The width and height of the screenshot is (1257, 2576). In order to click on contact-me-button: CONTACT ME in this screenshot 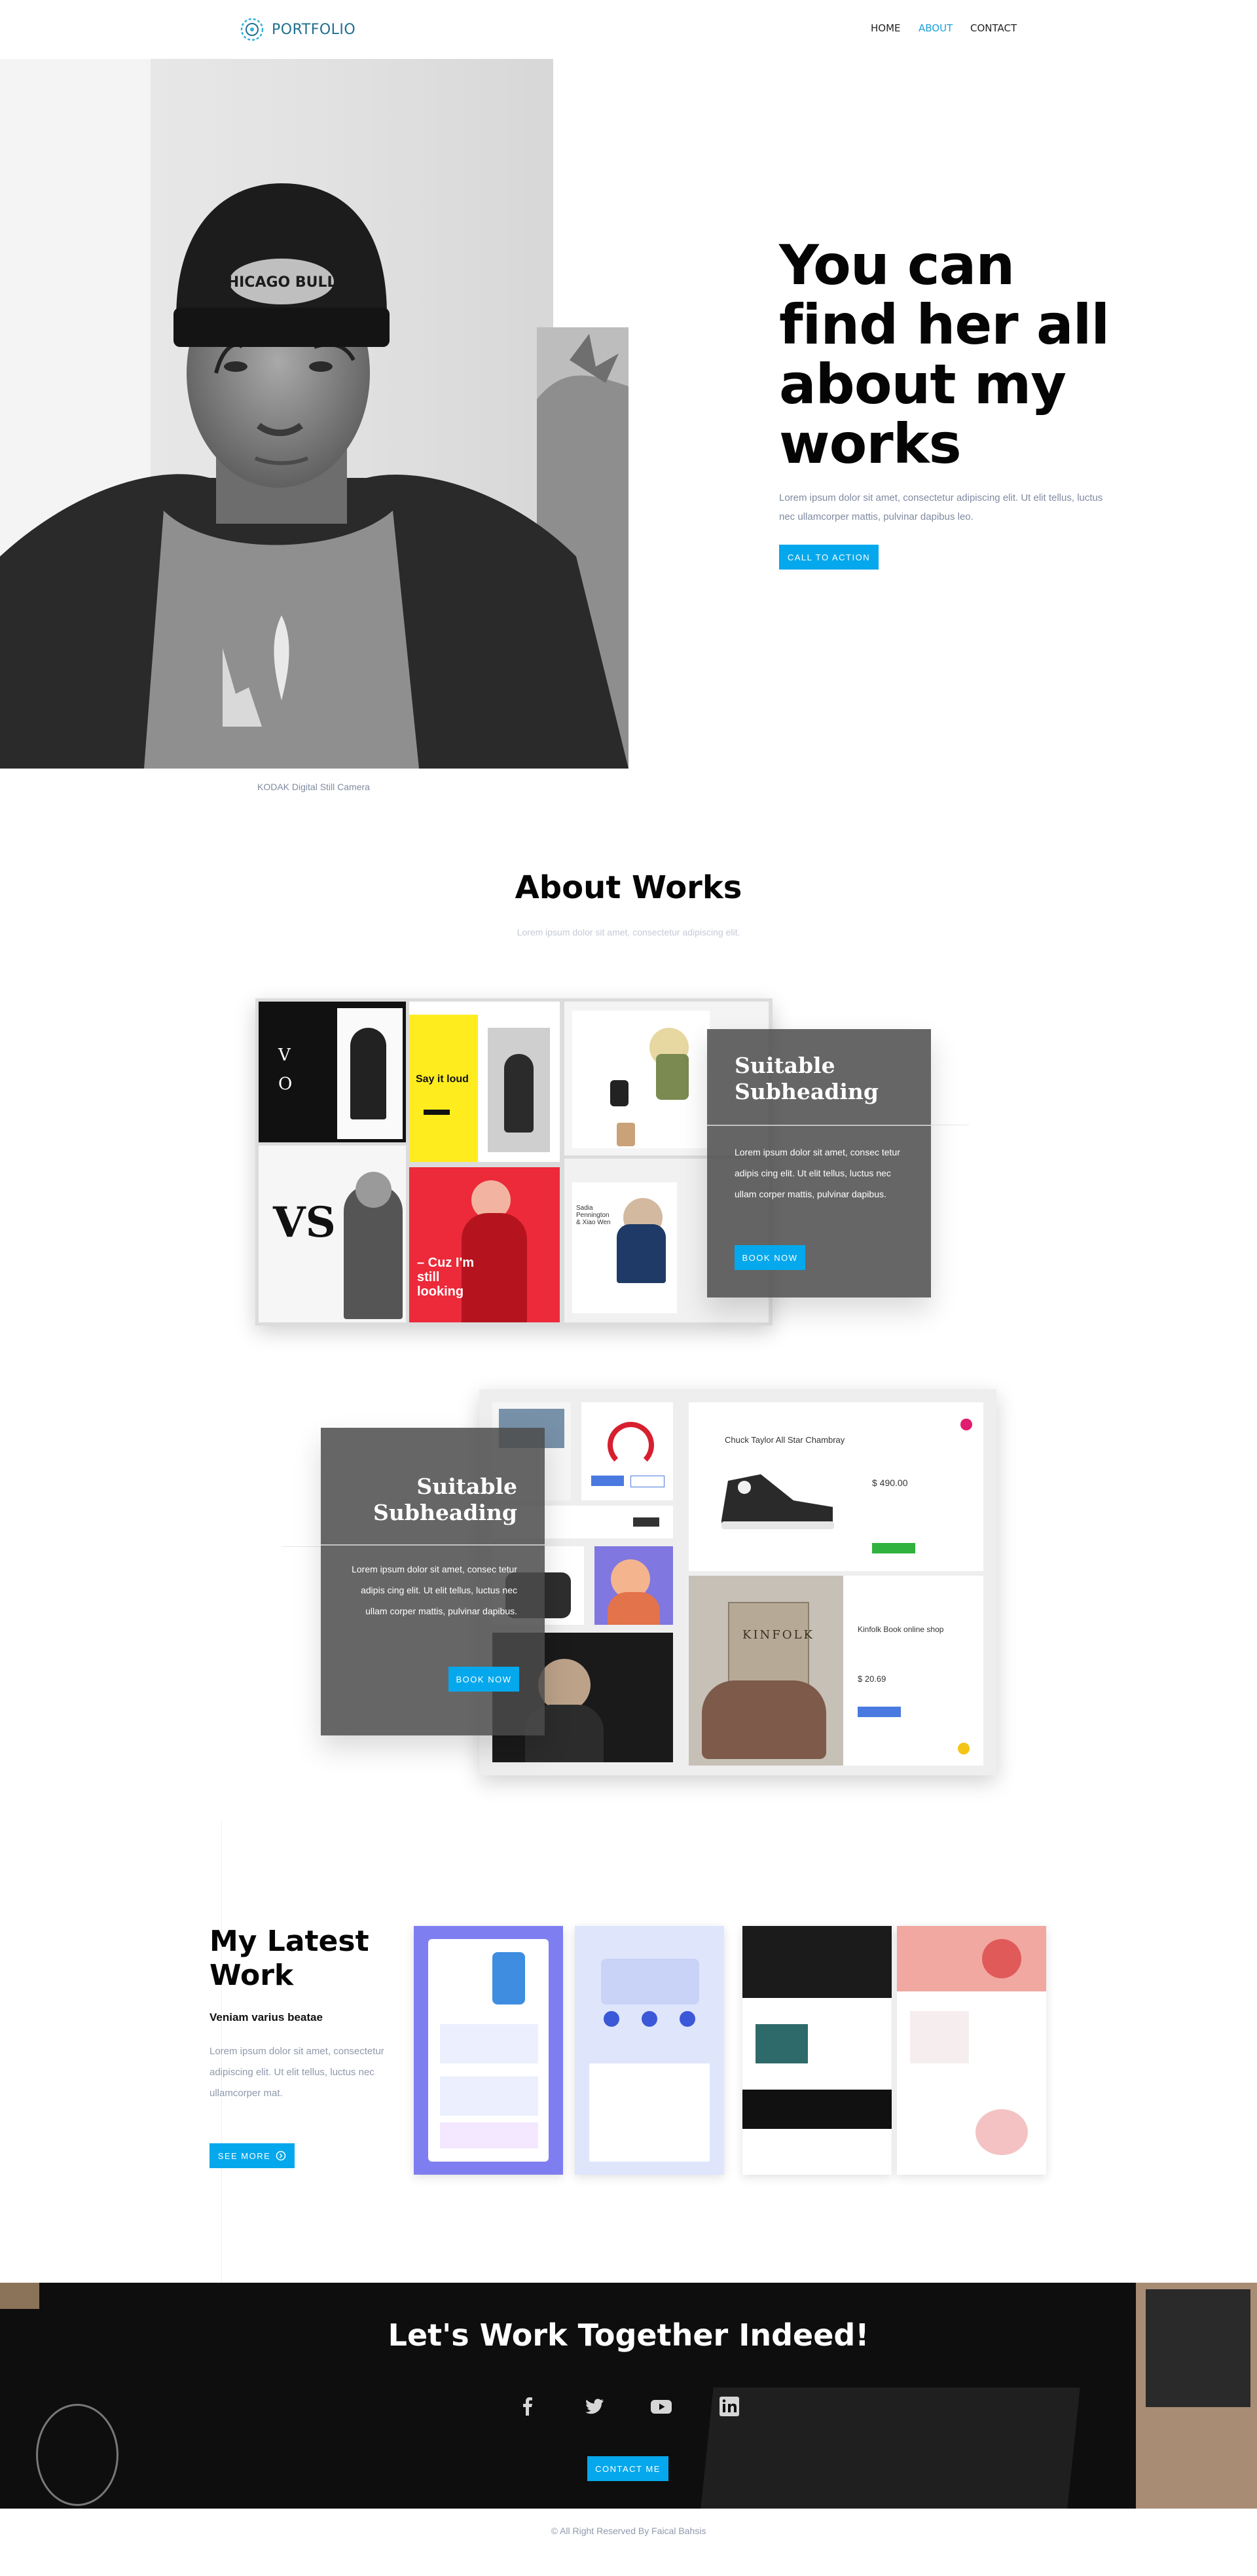, I will do `click(627, 2468)`.